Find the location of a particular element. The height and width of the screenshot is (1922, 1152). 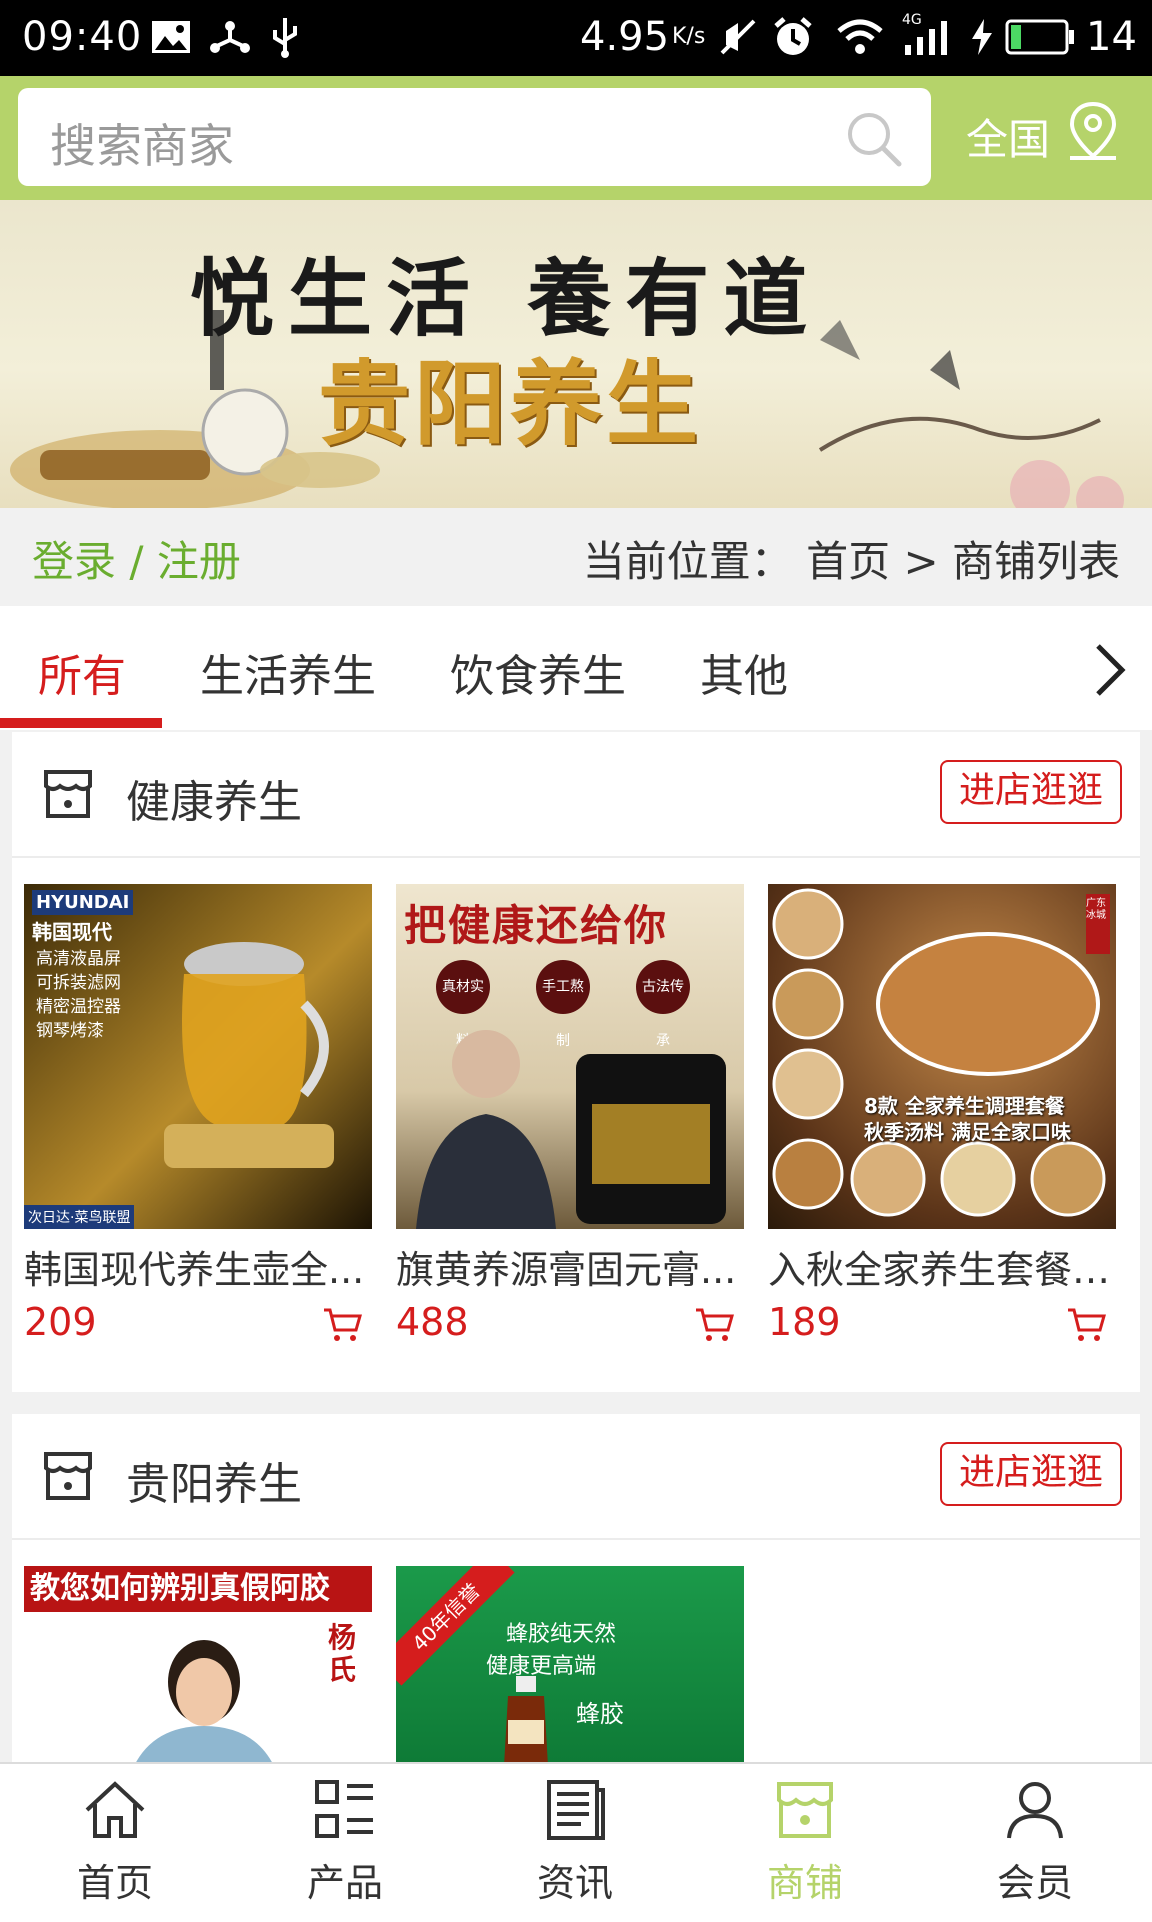

product-image: 教您如何辨别真假阿胶 杨氏 is located at coordinates (198, 1666).